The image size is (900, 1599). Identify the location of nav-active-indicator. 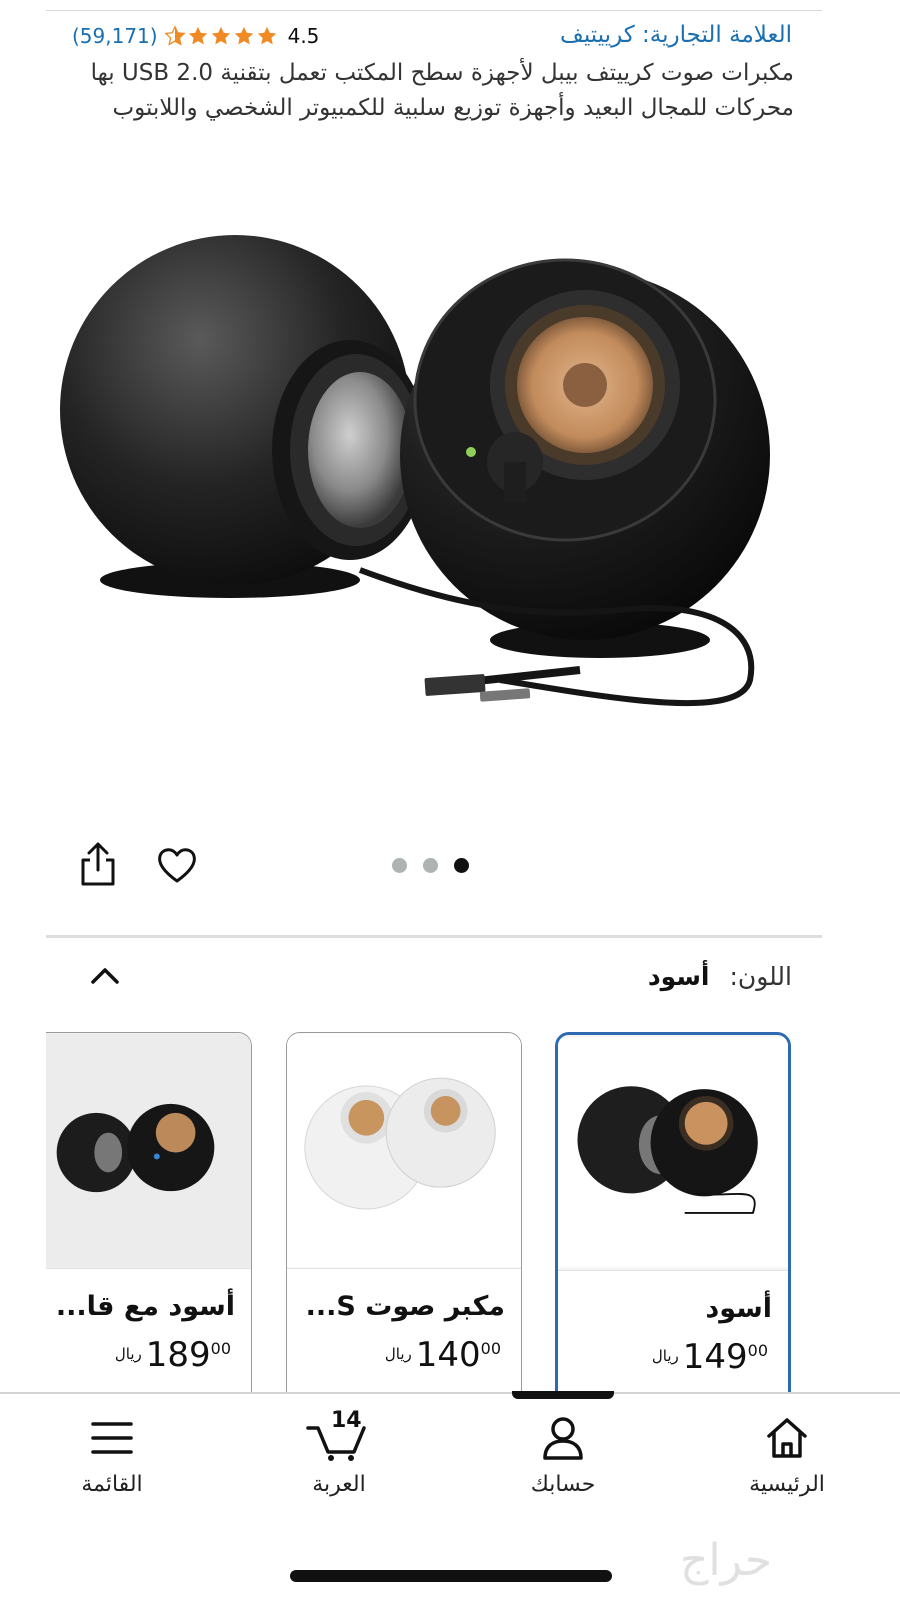
(563, 1395).